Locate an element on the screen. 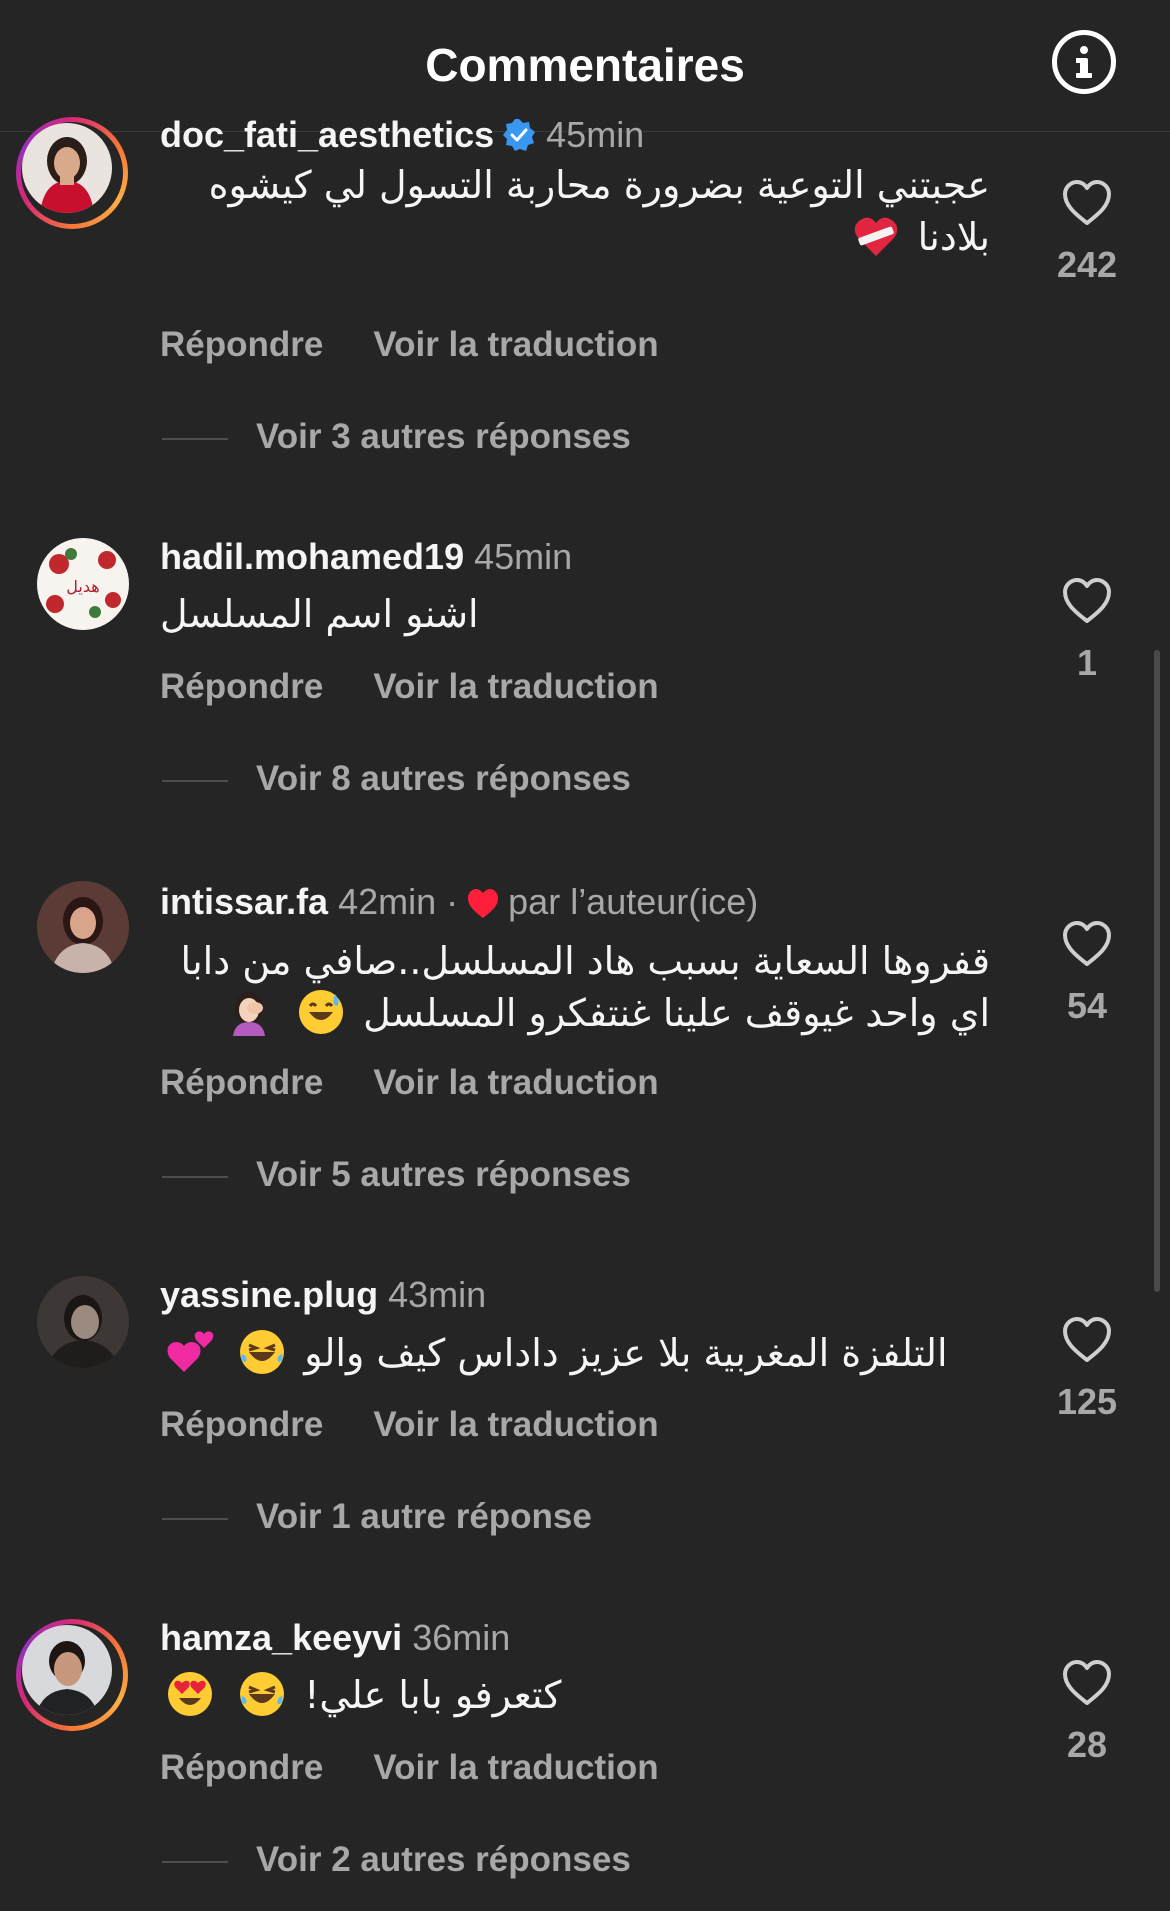 The image size is (1170, 1911). comment-text: التلفزة المغربية بلا عزيز داداس كيف والو is located at coordinates (575, 1353).